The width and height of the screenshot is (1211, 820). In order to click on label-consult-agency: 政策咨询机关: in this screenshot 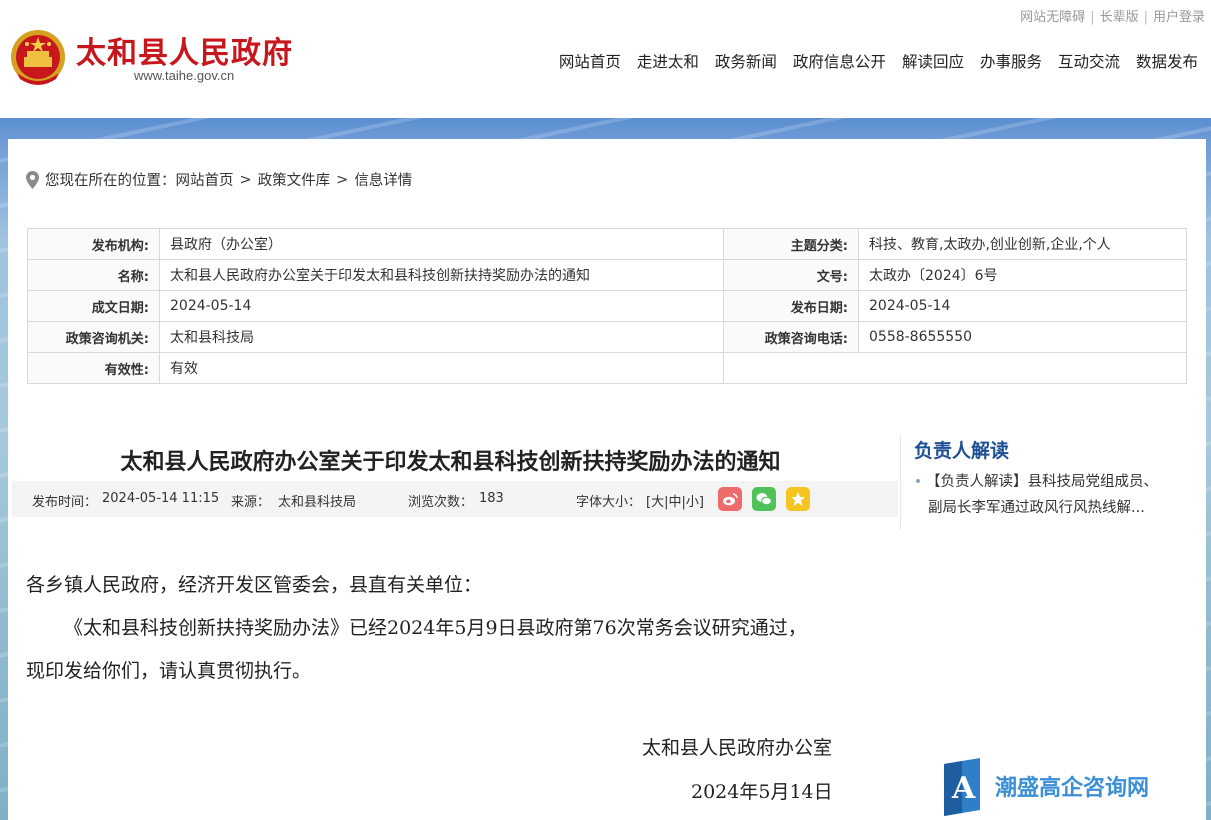, I will do `click(93, 337)`.